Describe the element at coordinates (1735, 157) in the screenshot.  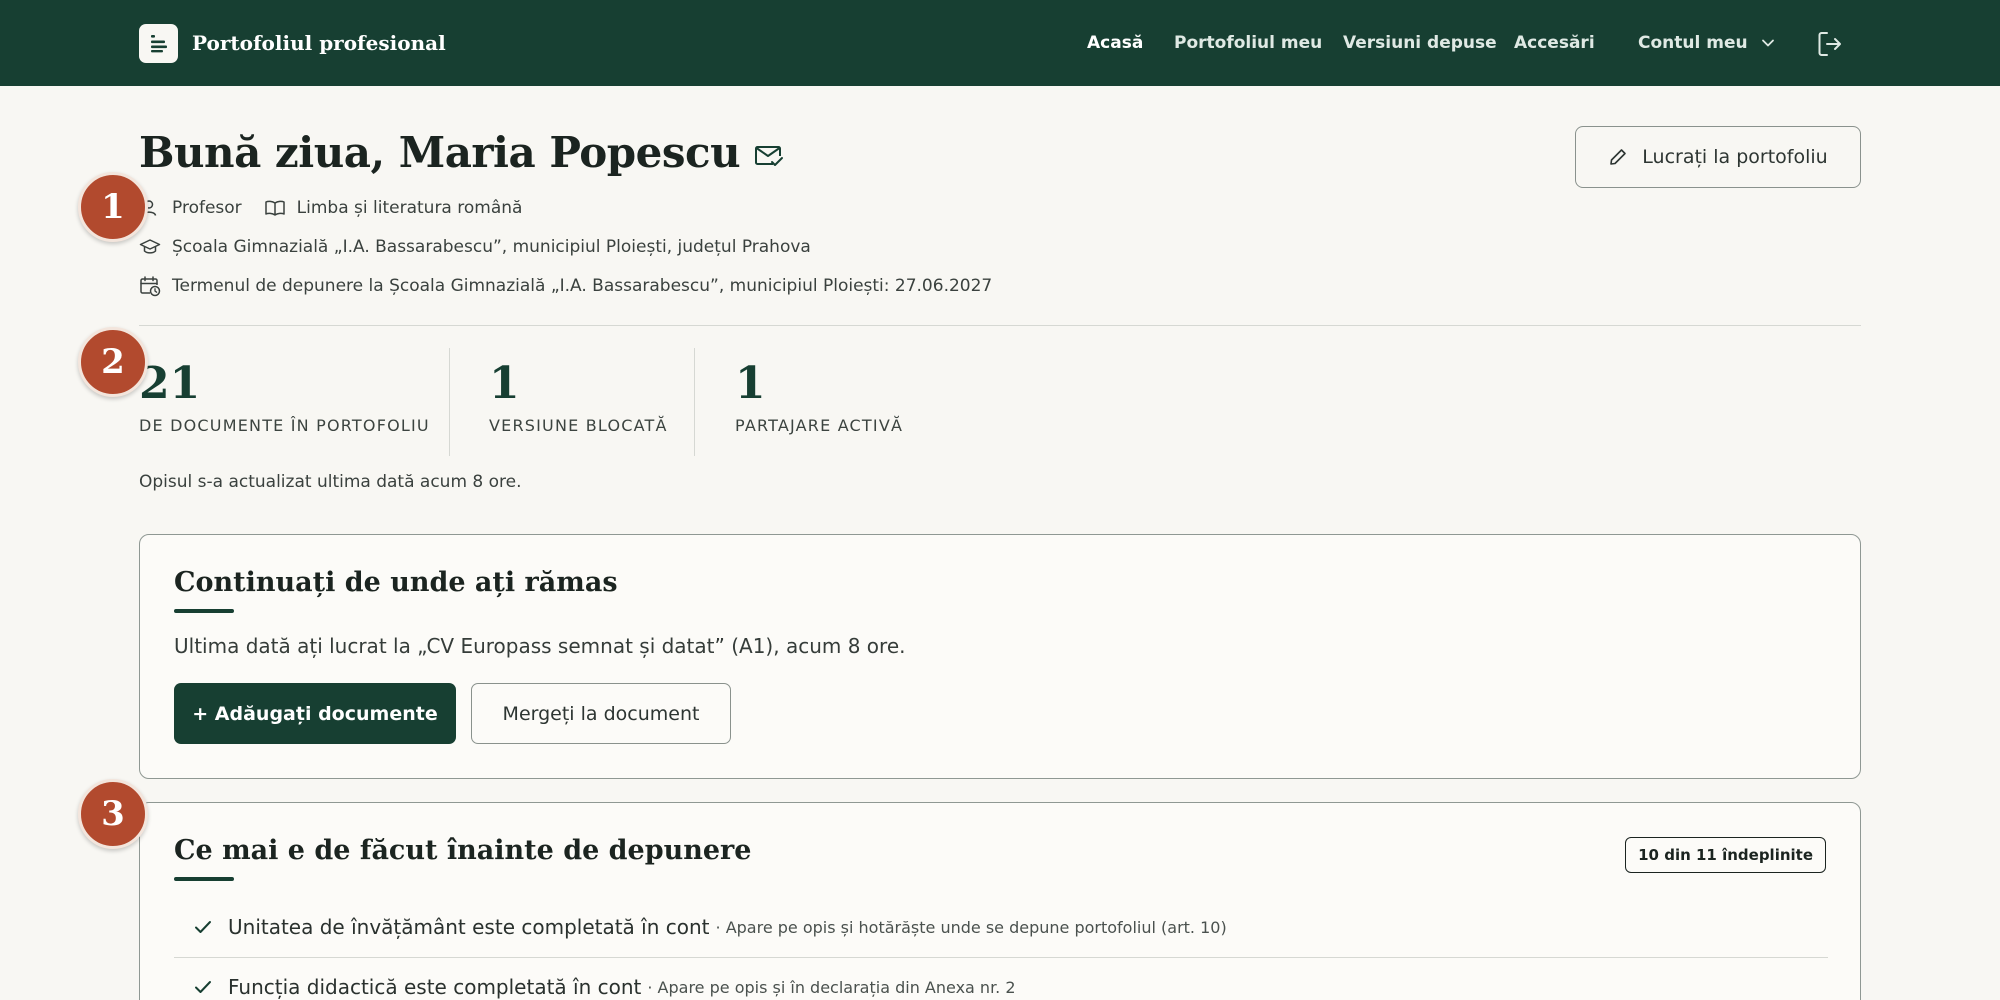
I see `work-on-portfolio-label: Lucrați la portofoliu` at that location.